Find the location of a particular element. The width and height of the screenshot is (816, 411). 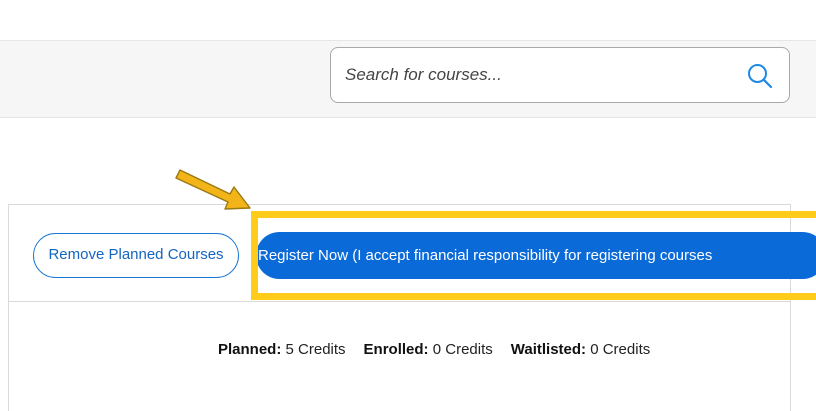

remove-planned-courses-button: Remove Planned Courses is located at coordinates (136, 255).